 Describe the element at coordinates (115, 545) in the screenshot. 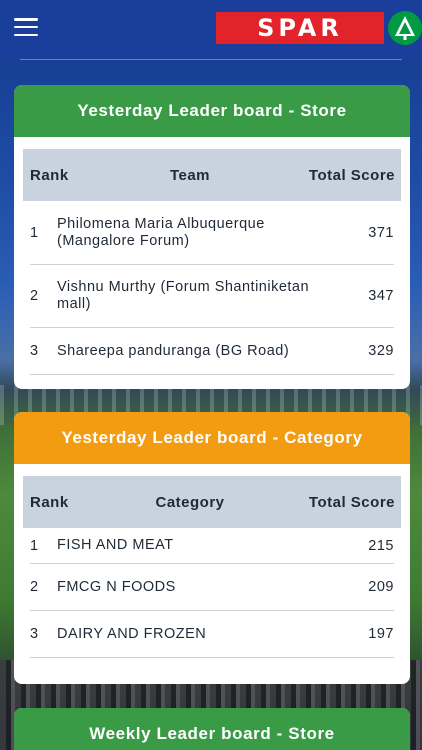

I see `row-category: FISH AND MEAT` at that location.